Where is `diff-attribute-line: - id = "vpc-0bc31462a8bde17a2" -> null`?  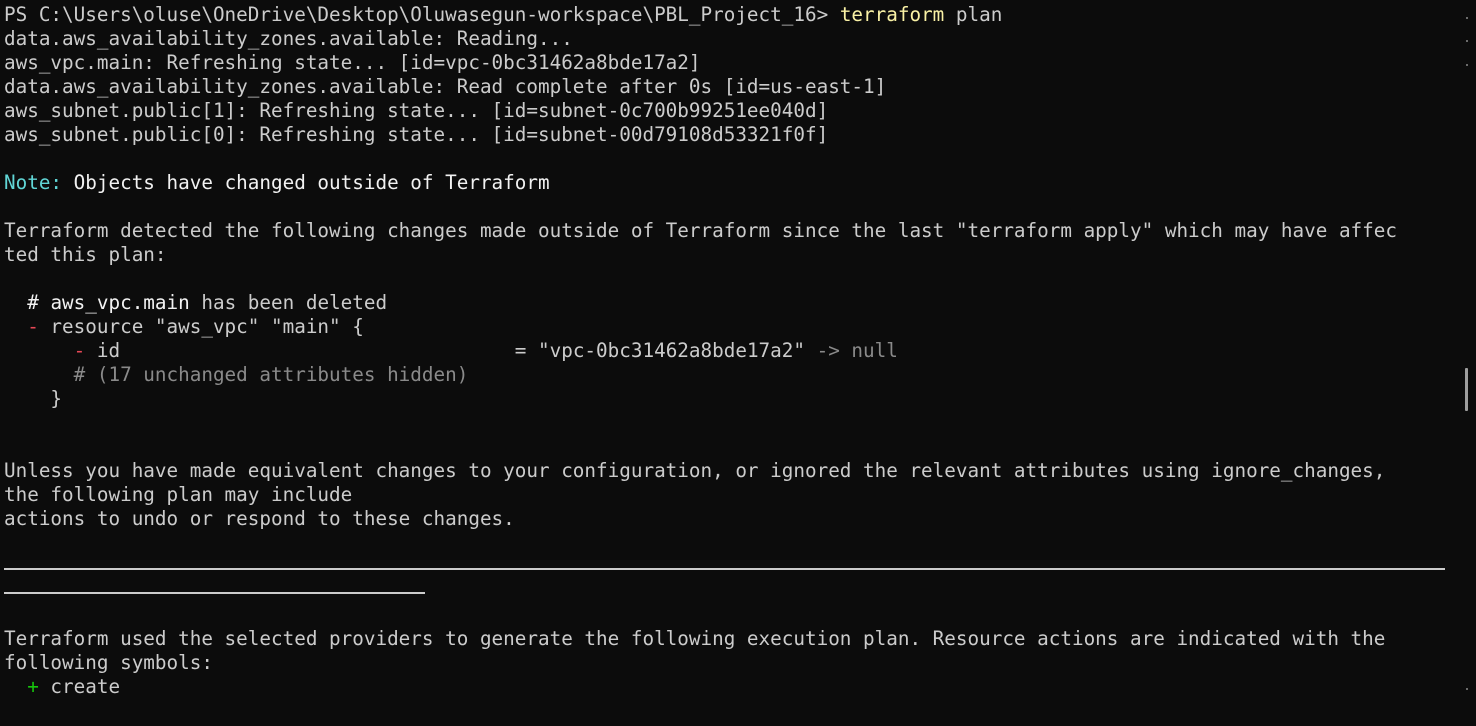
diff-attribute-line: - id = "vpc-0bc31462a8bde17a2" -> null is located at coordinates (725, 351).